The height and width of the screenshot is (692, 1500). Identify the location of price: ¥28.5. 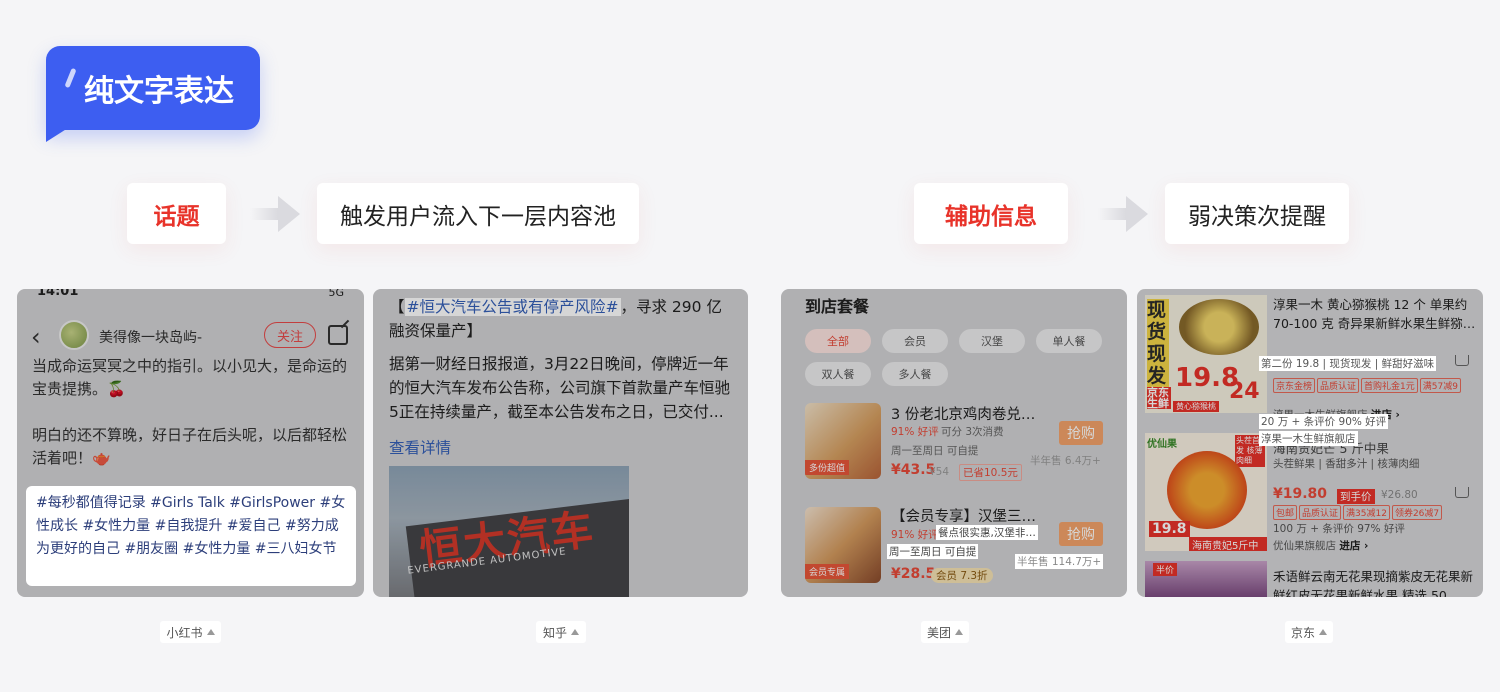
(913, 574).